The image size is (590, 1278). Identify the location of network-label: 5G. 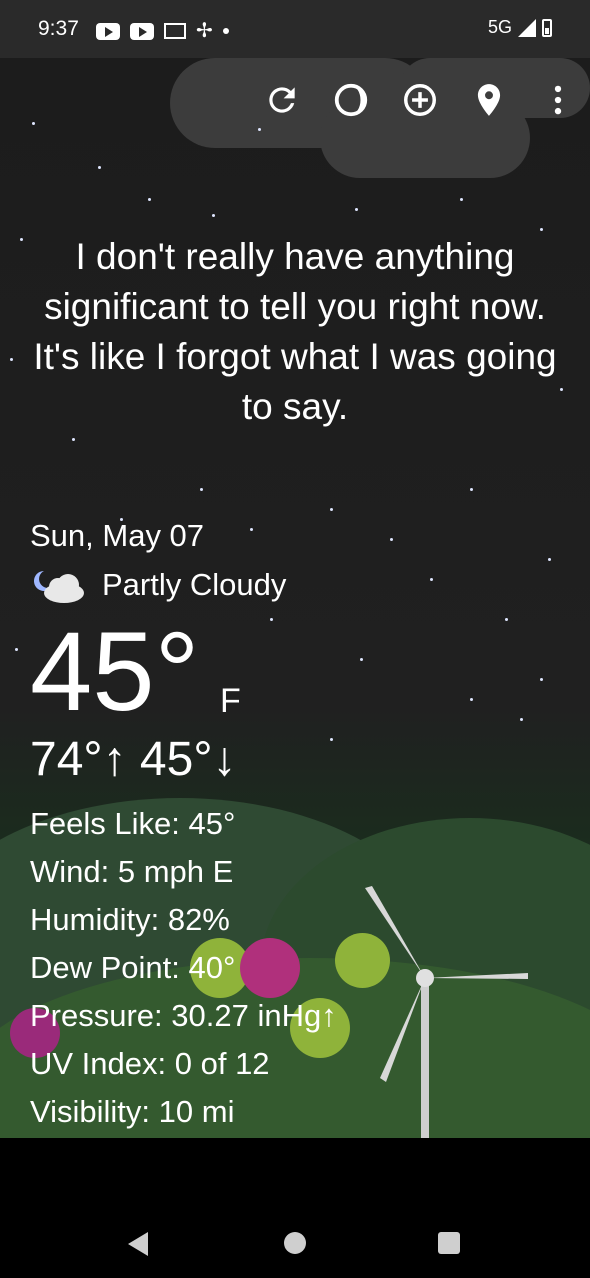
(499, 27).